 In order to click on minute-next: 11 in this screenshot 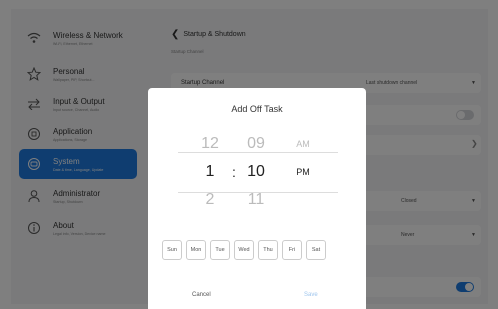, I will do `click(256, 199)`.